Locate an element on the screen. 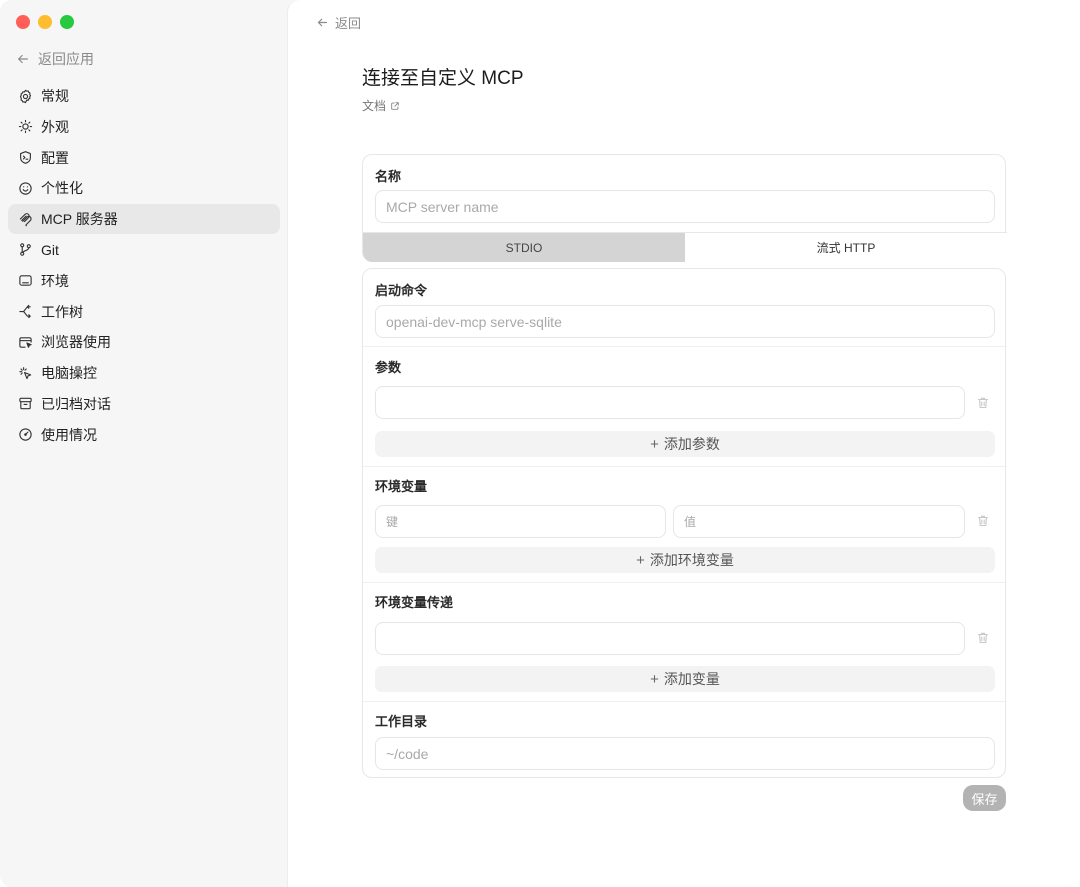  delete-env-button is located at coordinates (983, 521).